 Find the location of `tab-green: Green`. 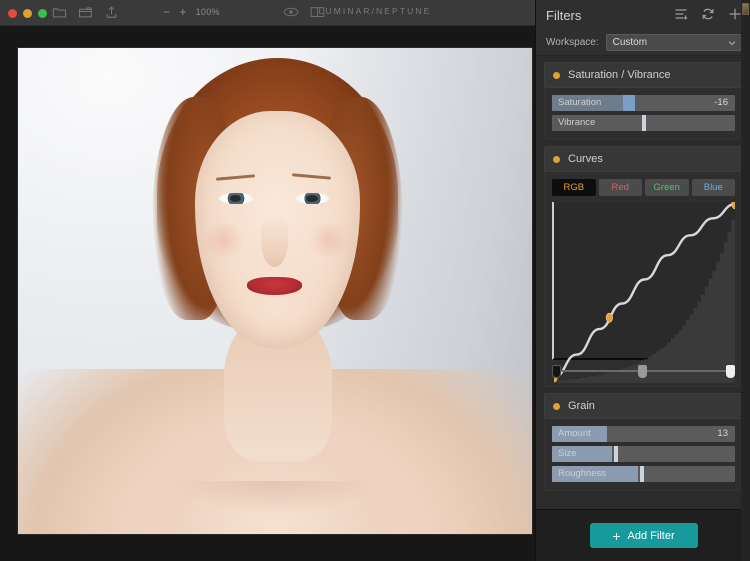

tab-green: Green is located at coordinates (667, 187).